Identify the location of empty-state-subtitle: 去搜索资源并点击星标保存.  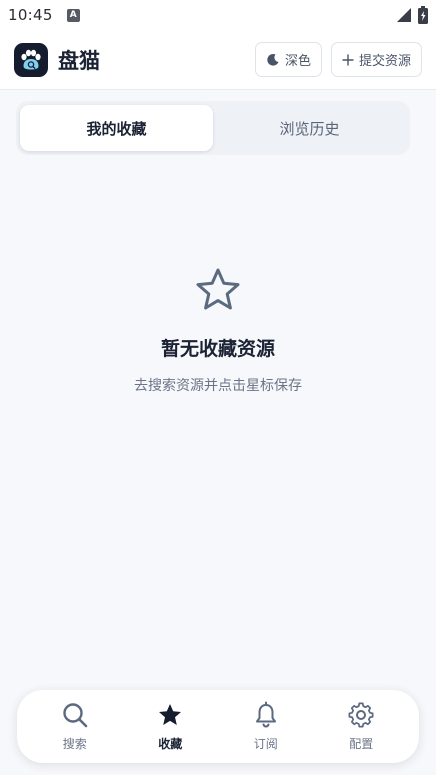
(218, 386).